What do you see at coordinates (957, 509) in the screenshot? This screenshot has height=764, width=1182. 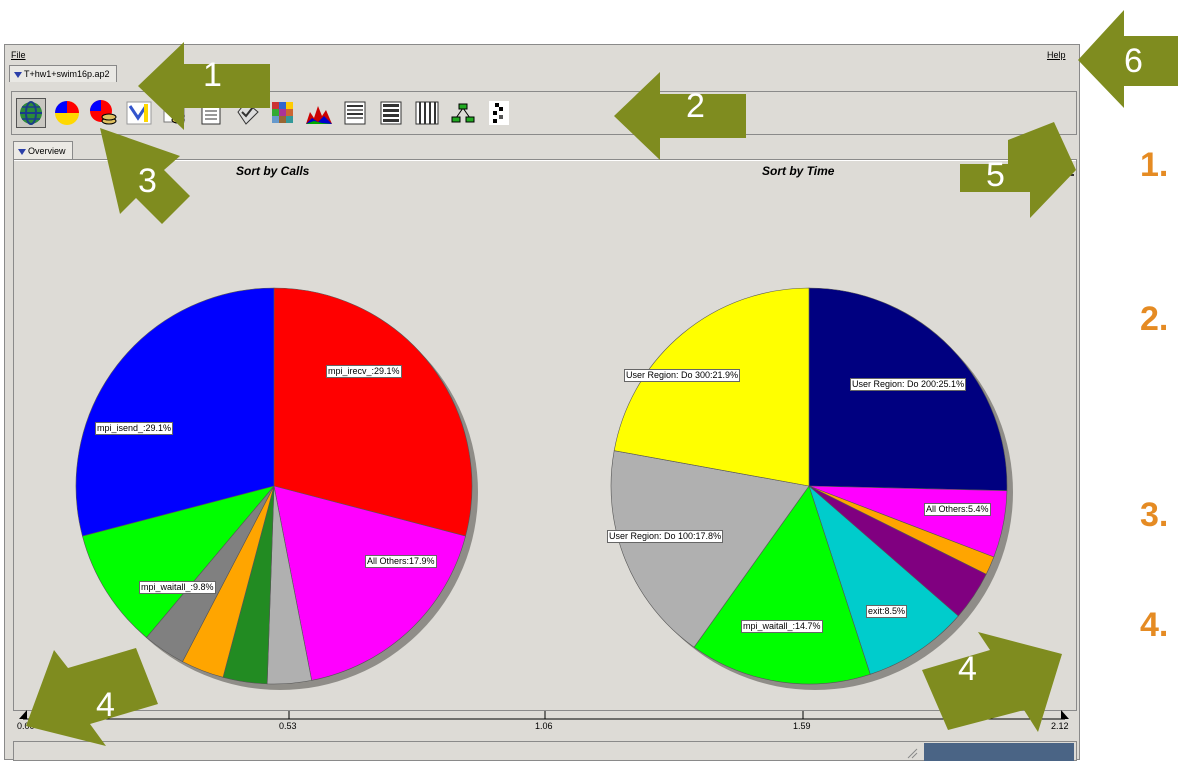 I see `pie-label-all-others-time: All Others:5.4%` at bounding box center [957, 509].